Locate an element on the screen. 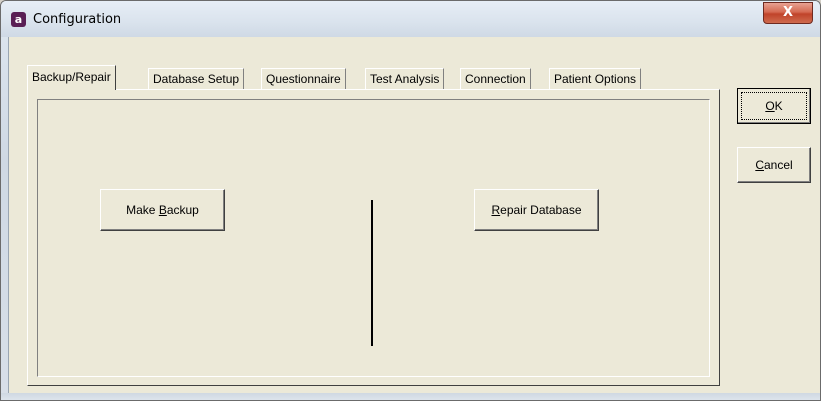 The width and height of the screenshot is (821, 401). tab-backup-repair: Backup/Repair is located at coordinates (71, 77).